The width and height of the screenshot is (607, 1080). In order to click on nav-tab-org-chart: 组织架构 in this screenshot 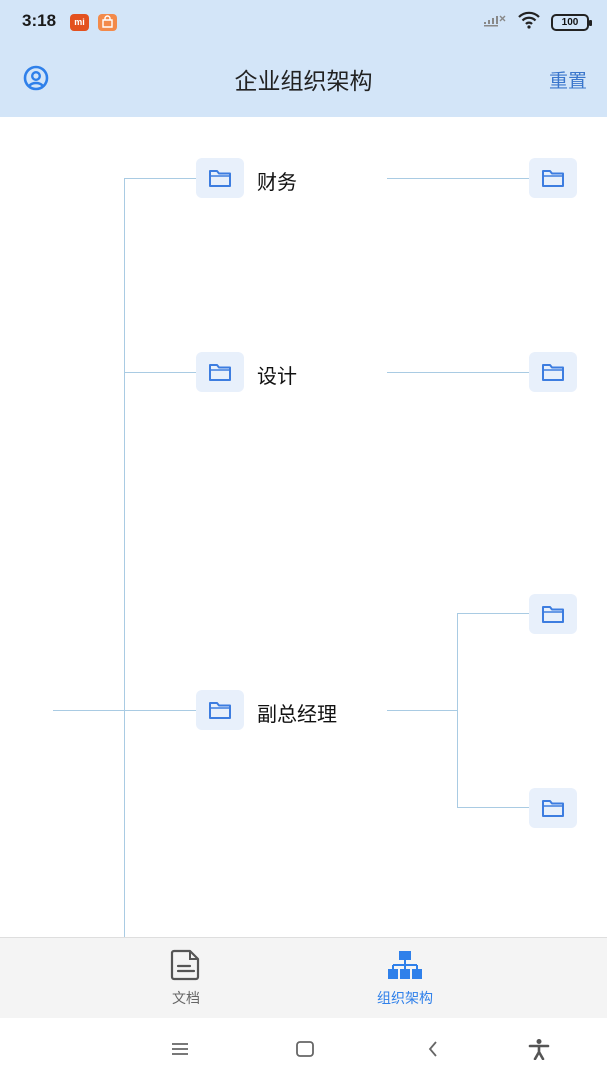, I will do `click(405, 978)`.